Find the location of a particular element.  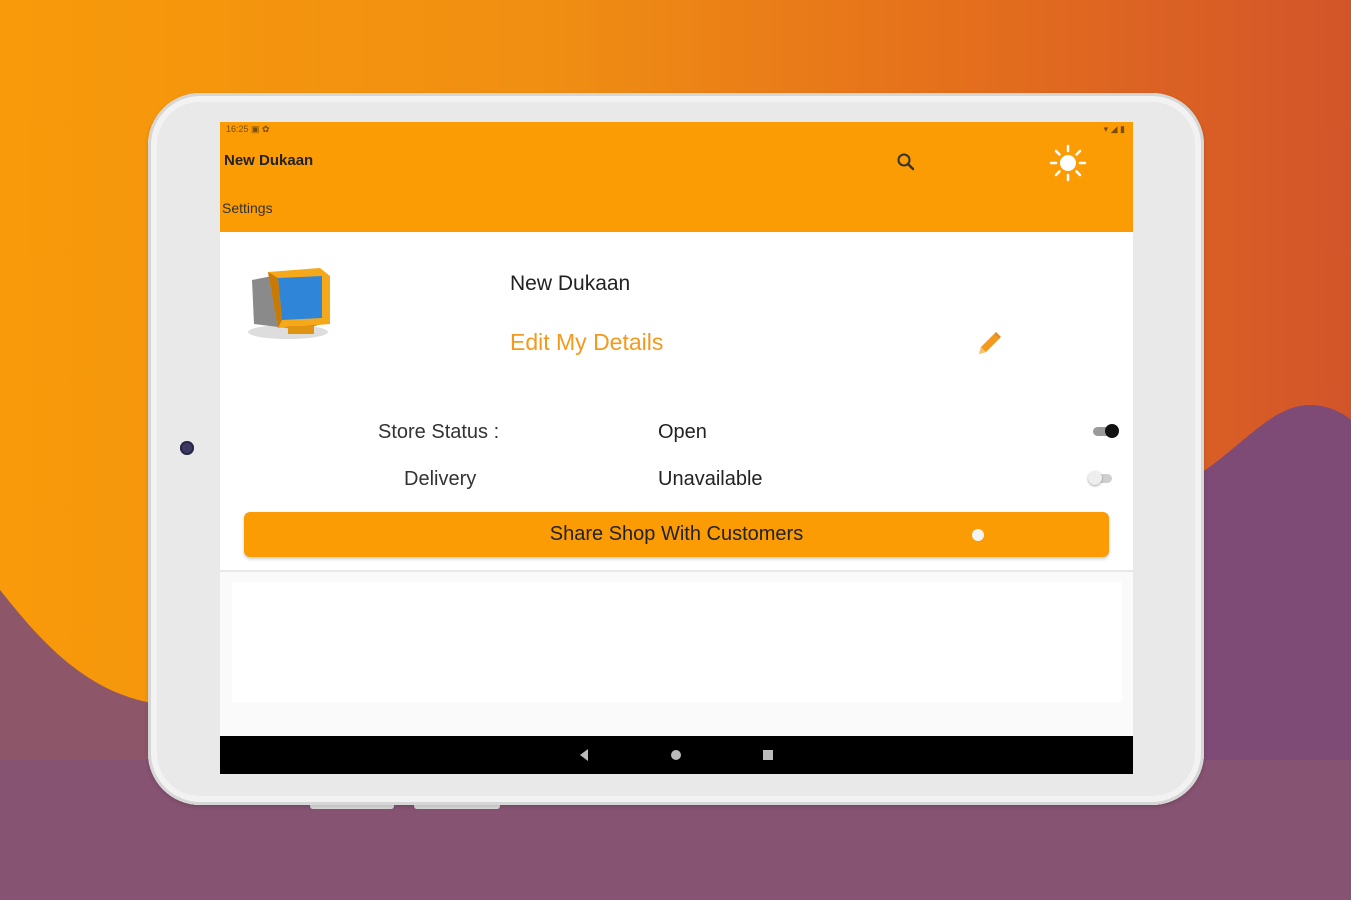

camera-icon is located at coordinates (187, 448).